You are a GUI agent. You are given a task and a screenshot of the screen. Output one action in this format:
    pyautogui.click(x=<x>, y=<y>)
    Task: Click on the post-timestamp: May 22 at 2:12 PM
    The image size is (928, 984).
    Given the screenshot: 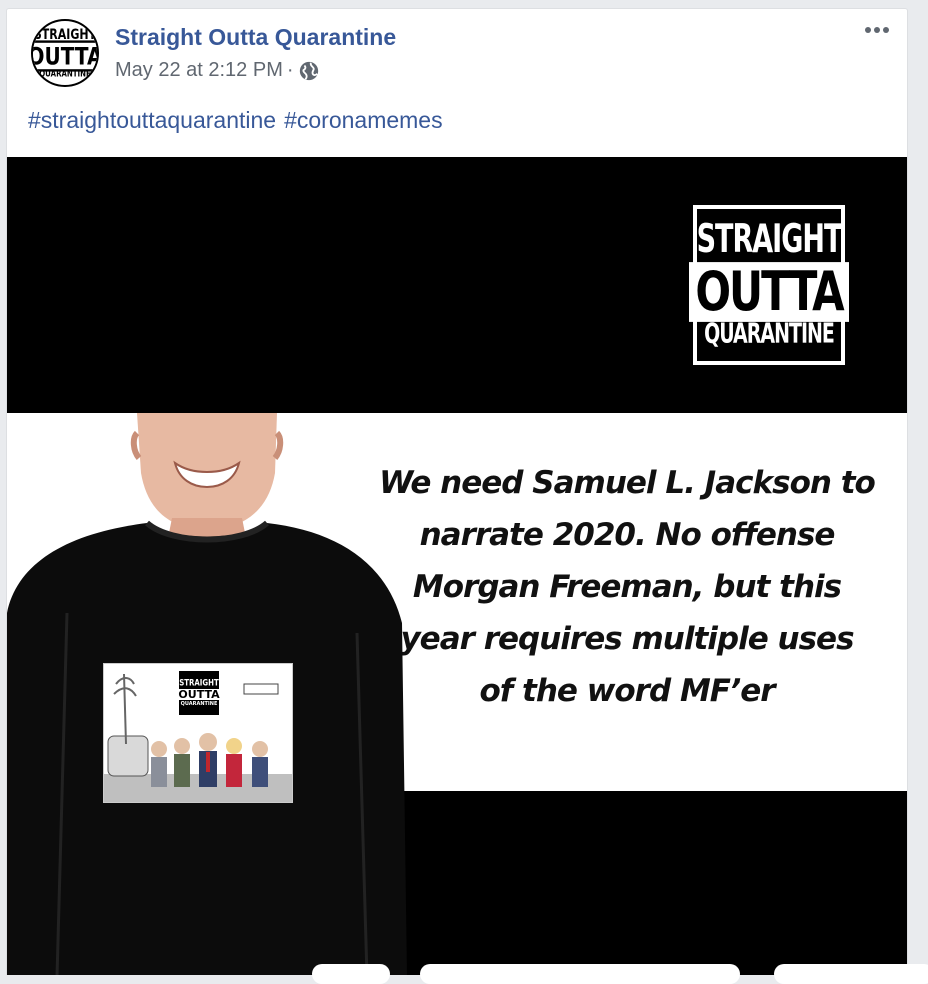 What is the action you would take?
    pyautogui.click(x=199, y=70)
    